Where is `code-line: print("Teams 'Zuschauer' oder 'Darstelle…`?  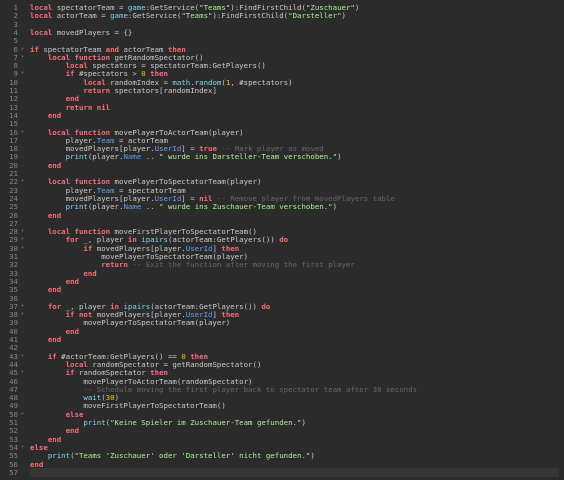 code-line: print("Teams 'Zuschauer' oder 'Darstelle… is located at coordinates (172, 455).